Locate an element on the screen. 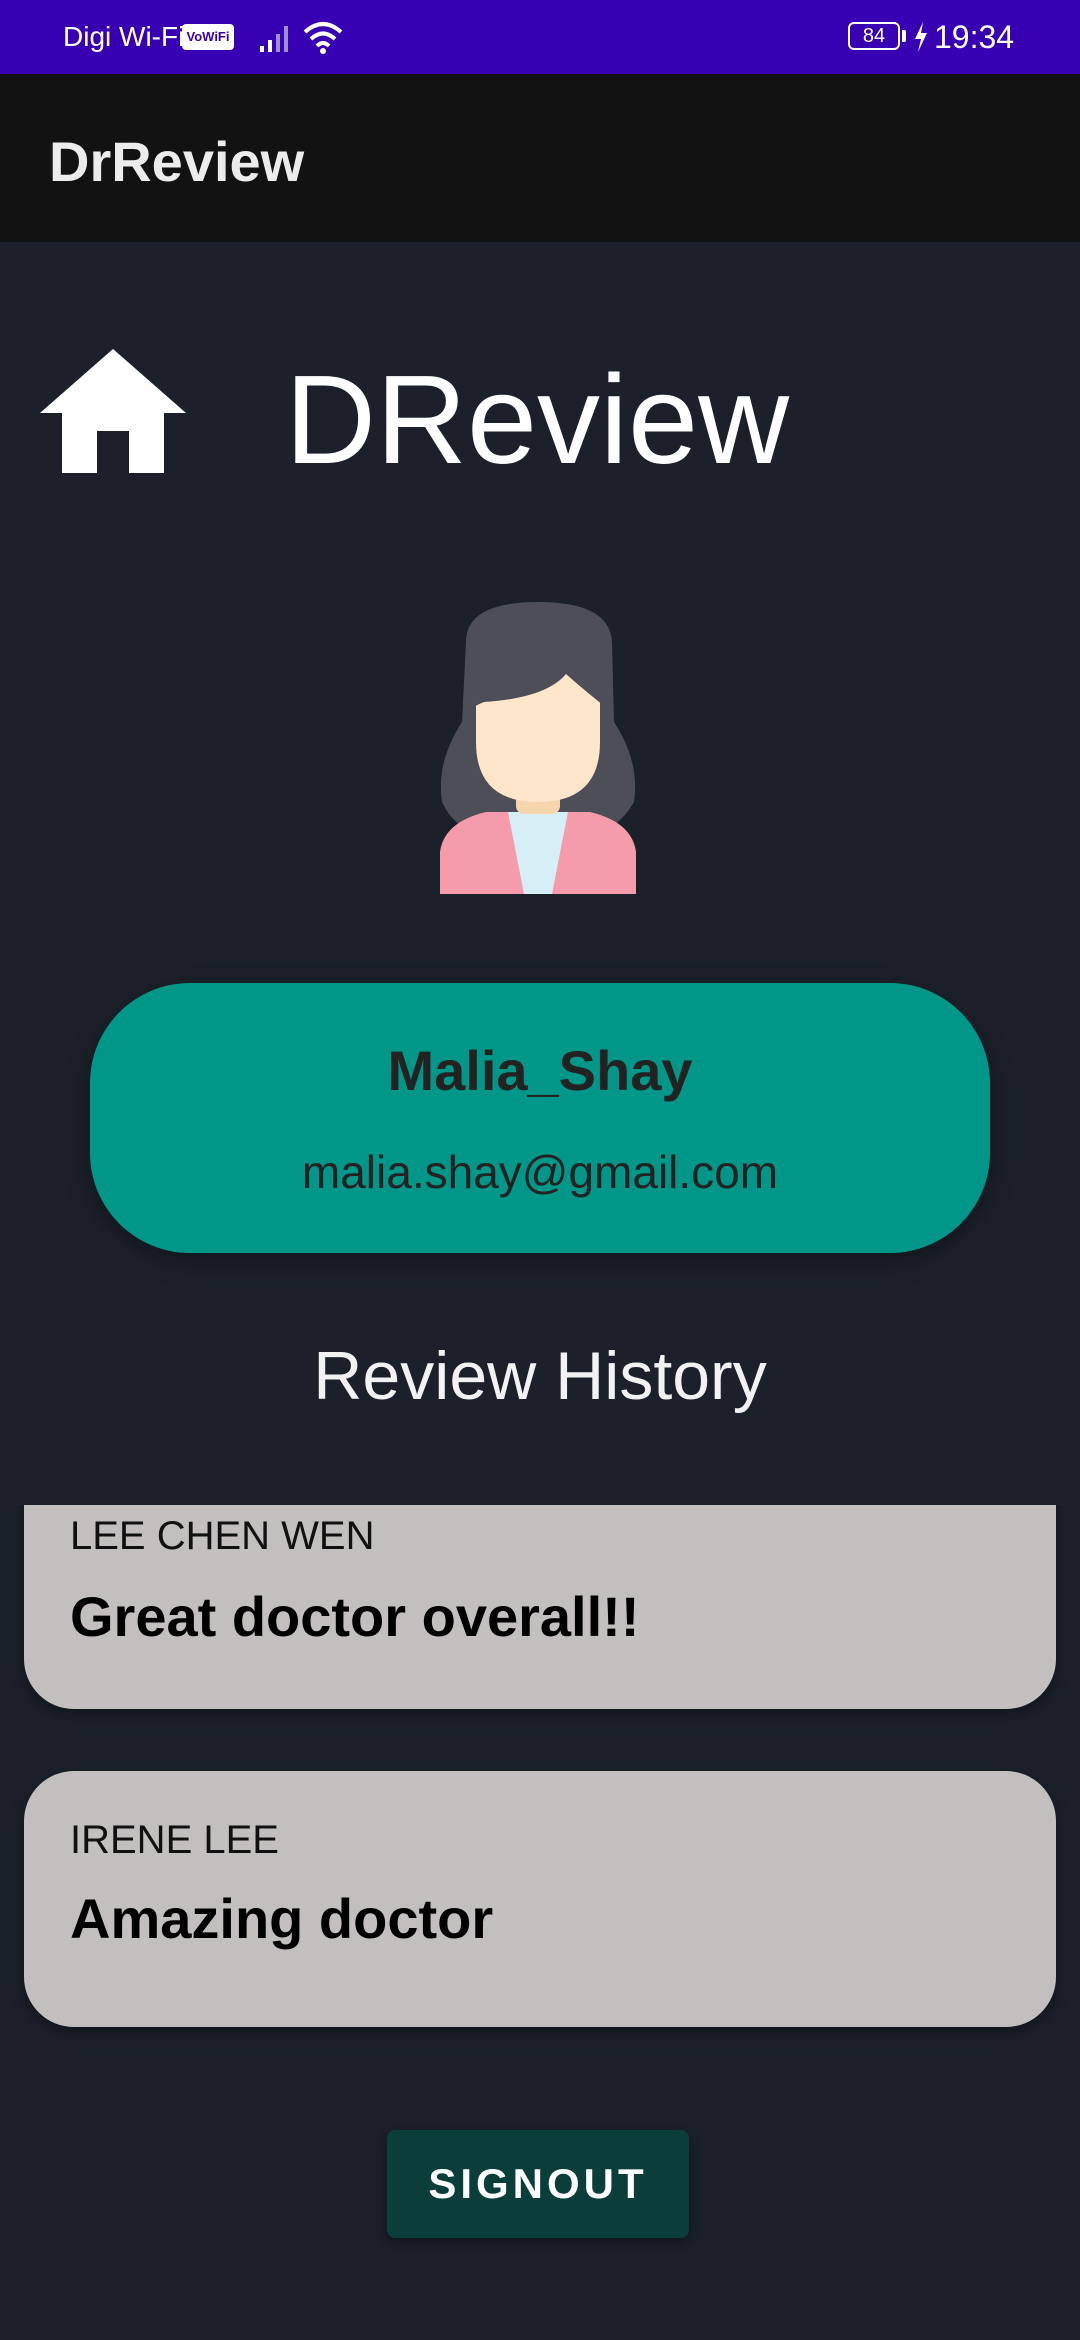 The height and width of the screenshot is (2340, 1080). user-email: malia.shay@gmail.com is located at coordinates (540, 1172).